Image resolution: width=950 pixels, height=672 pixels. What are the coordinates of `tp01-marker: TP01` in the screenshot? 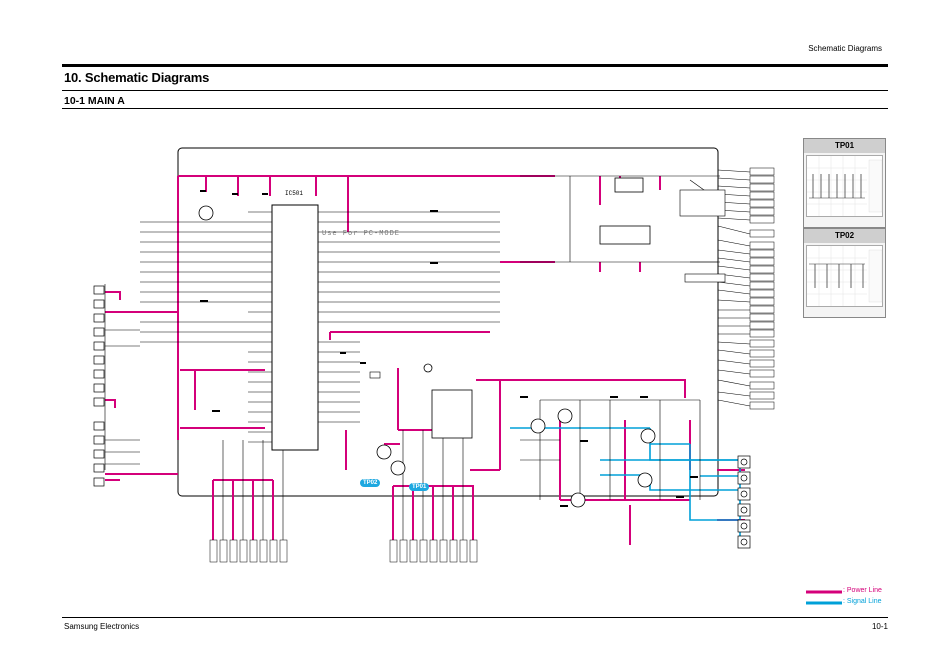 It's located at (419, 487).